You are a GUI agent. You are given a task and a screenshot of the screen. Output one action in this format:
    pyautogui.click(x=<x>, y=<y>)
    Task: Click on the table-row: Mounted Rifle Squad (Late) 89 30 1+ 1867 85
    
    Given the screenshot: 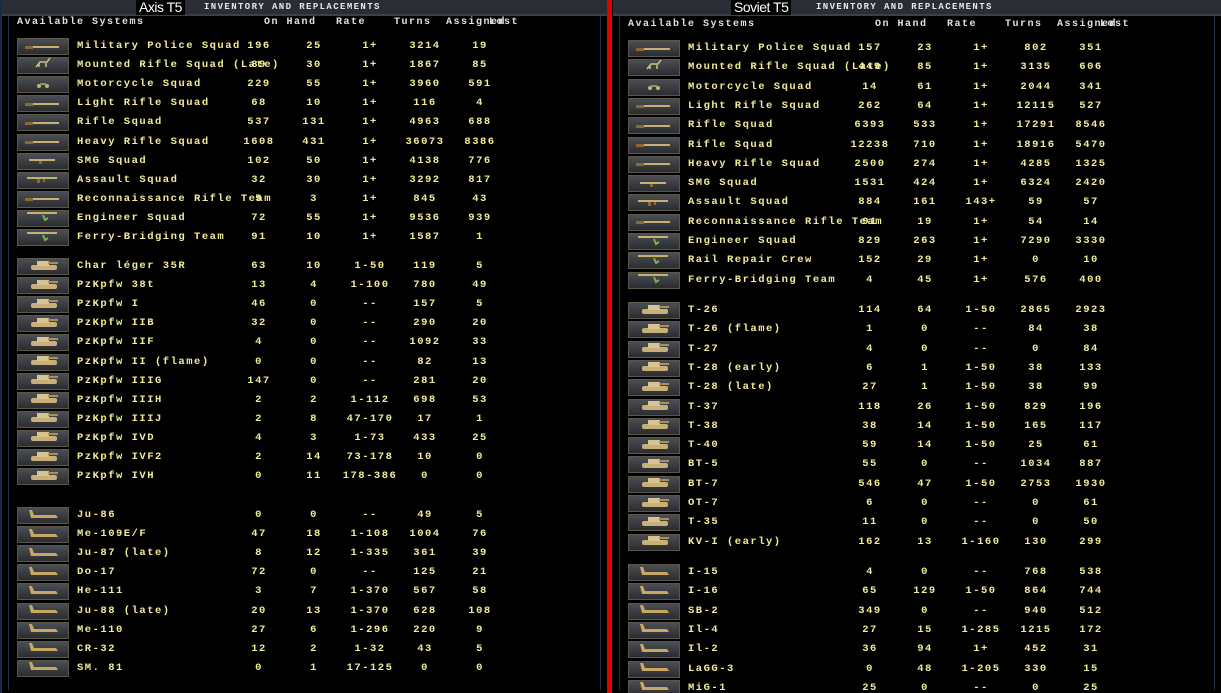 What is the action you would take?
    pyautogui.click(x=304, y=66)
    